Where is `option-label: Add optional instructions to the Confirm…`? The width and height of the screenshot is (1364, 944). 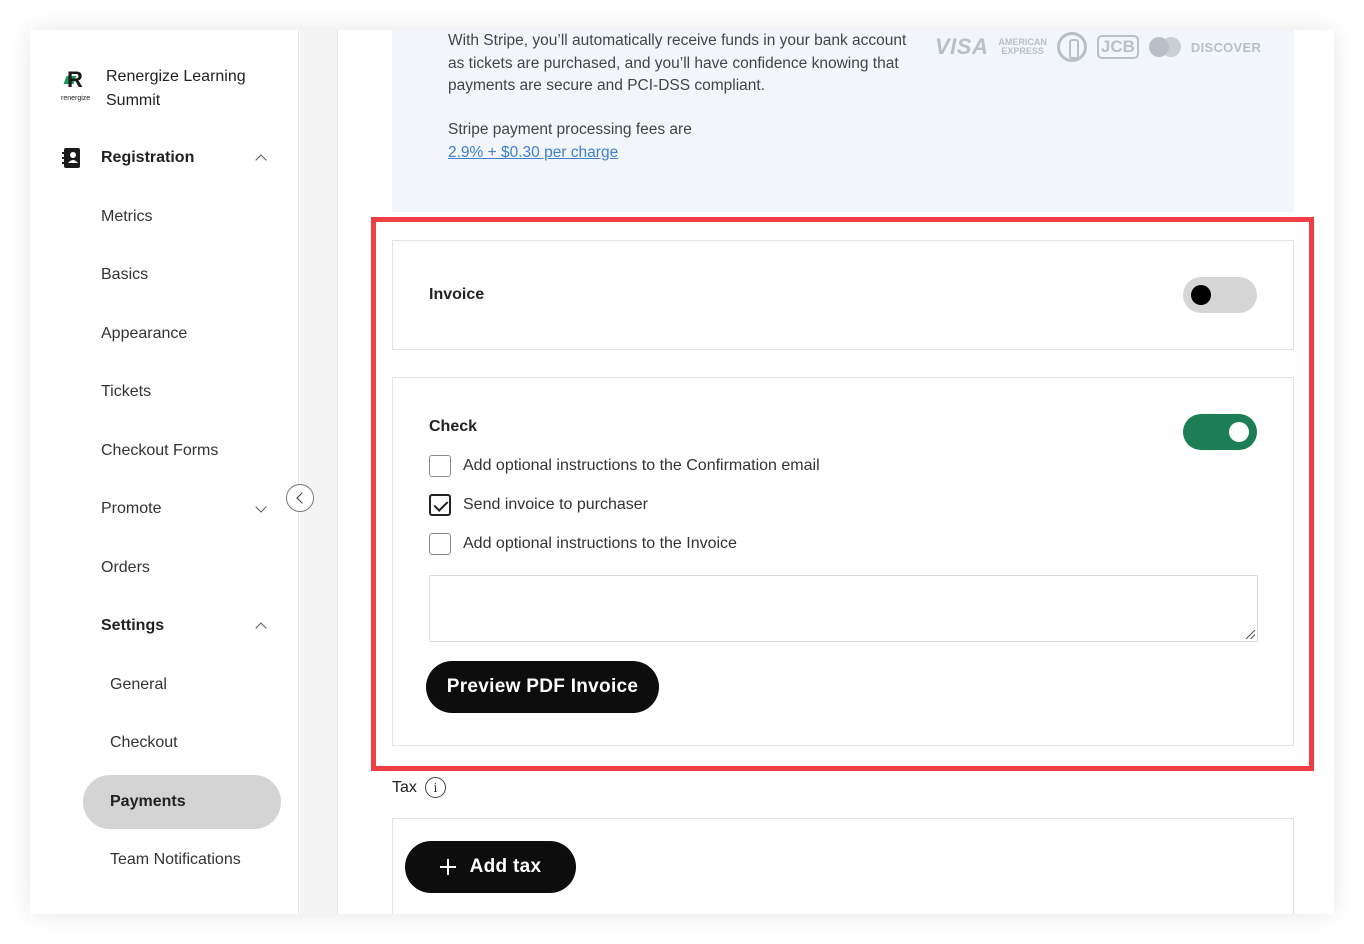
option-label: Add optional instructions to the Confirm… is located at coordinates (641, 465).